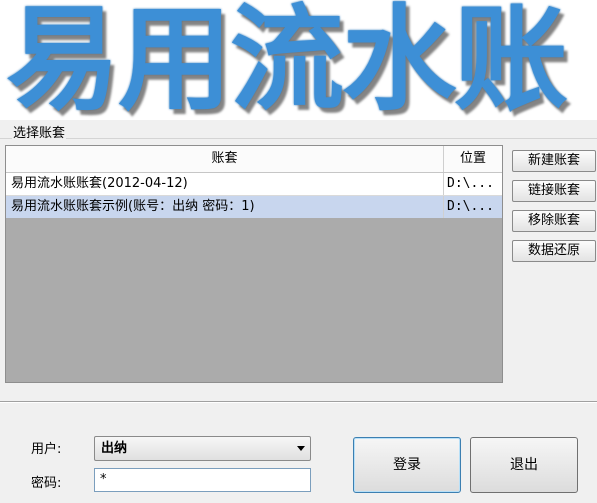  I want to click on chevron-down-icon, so click(301, 448).